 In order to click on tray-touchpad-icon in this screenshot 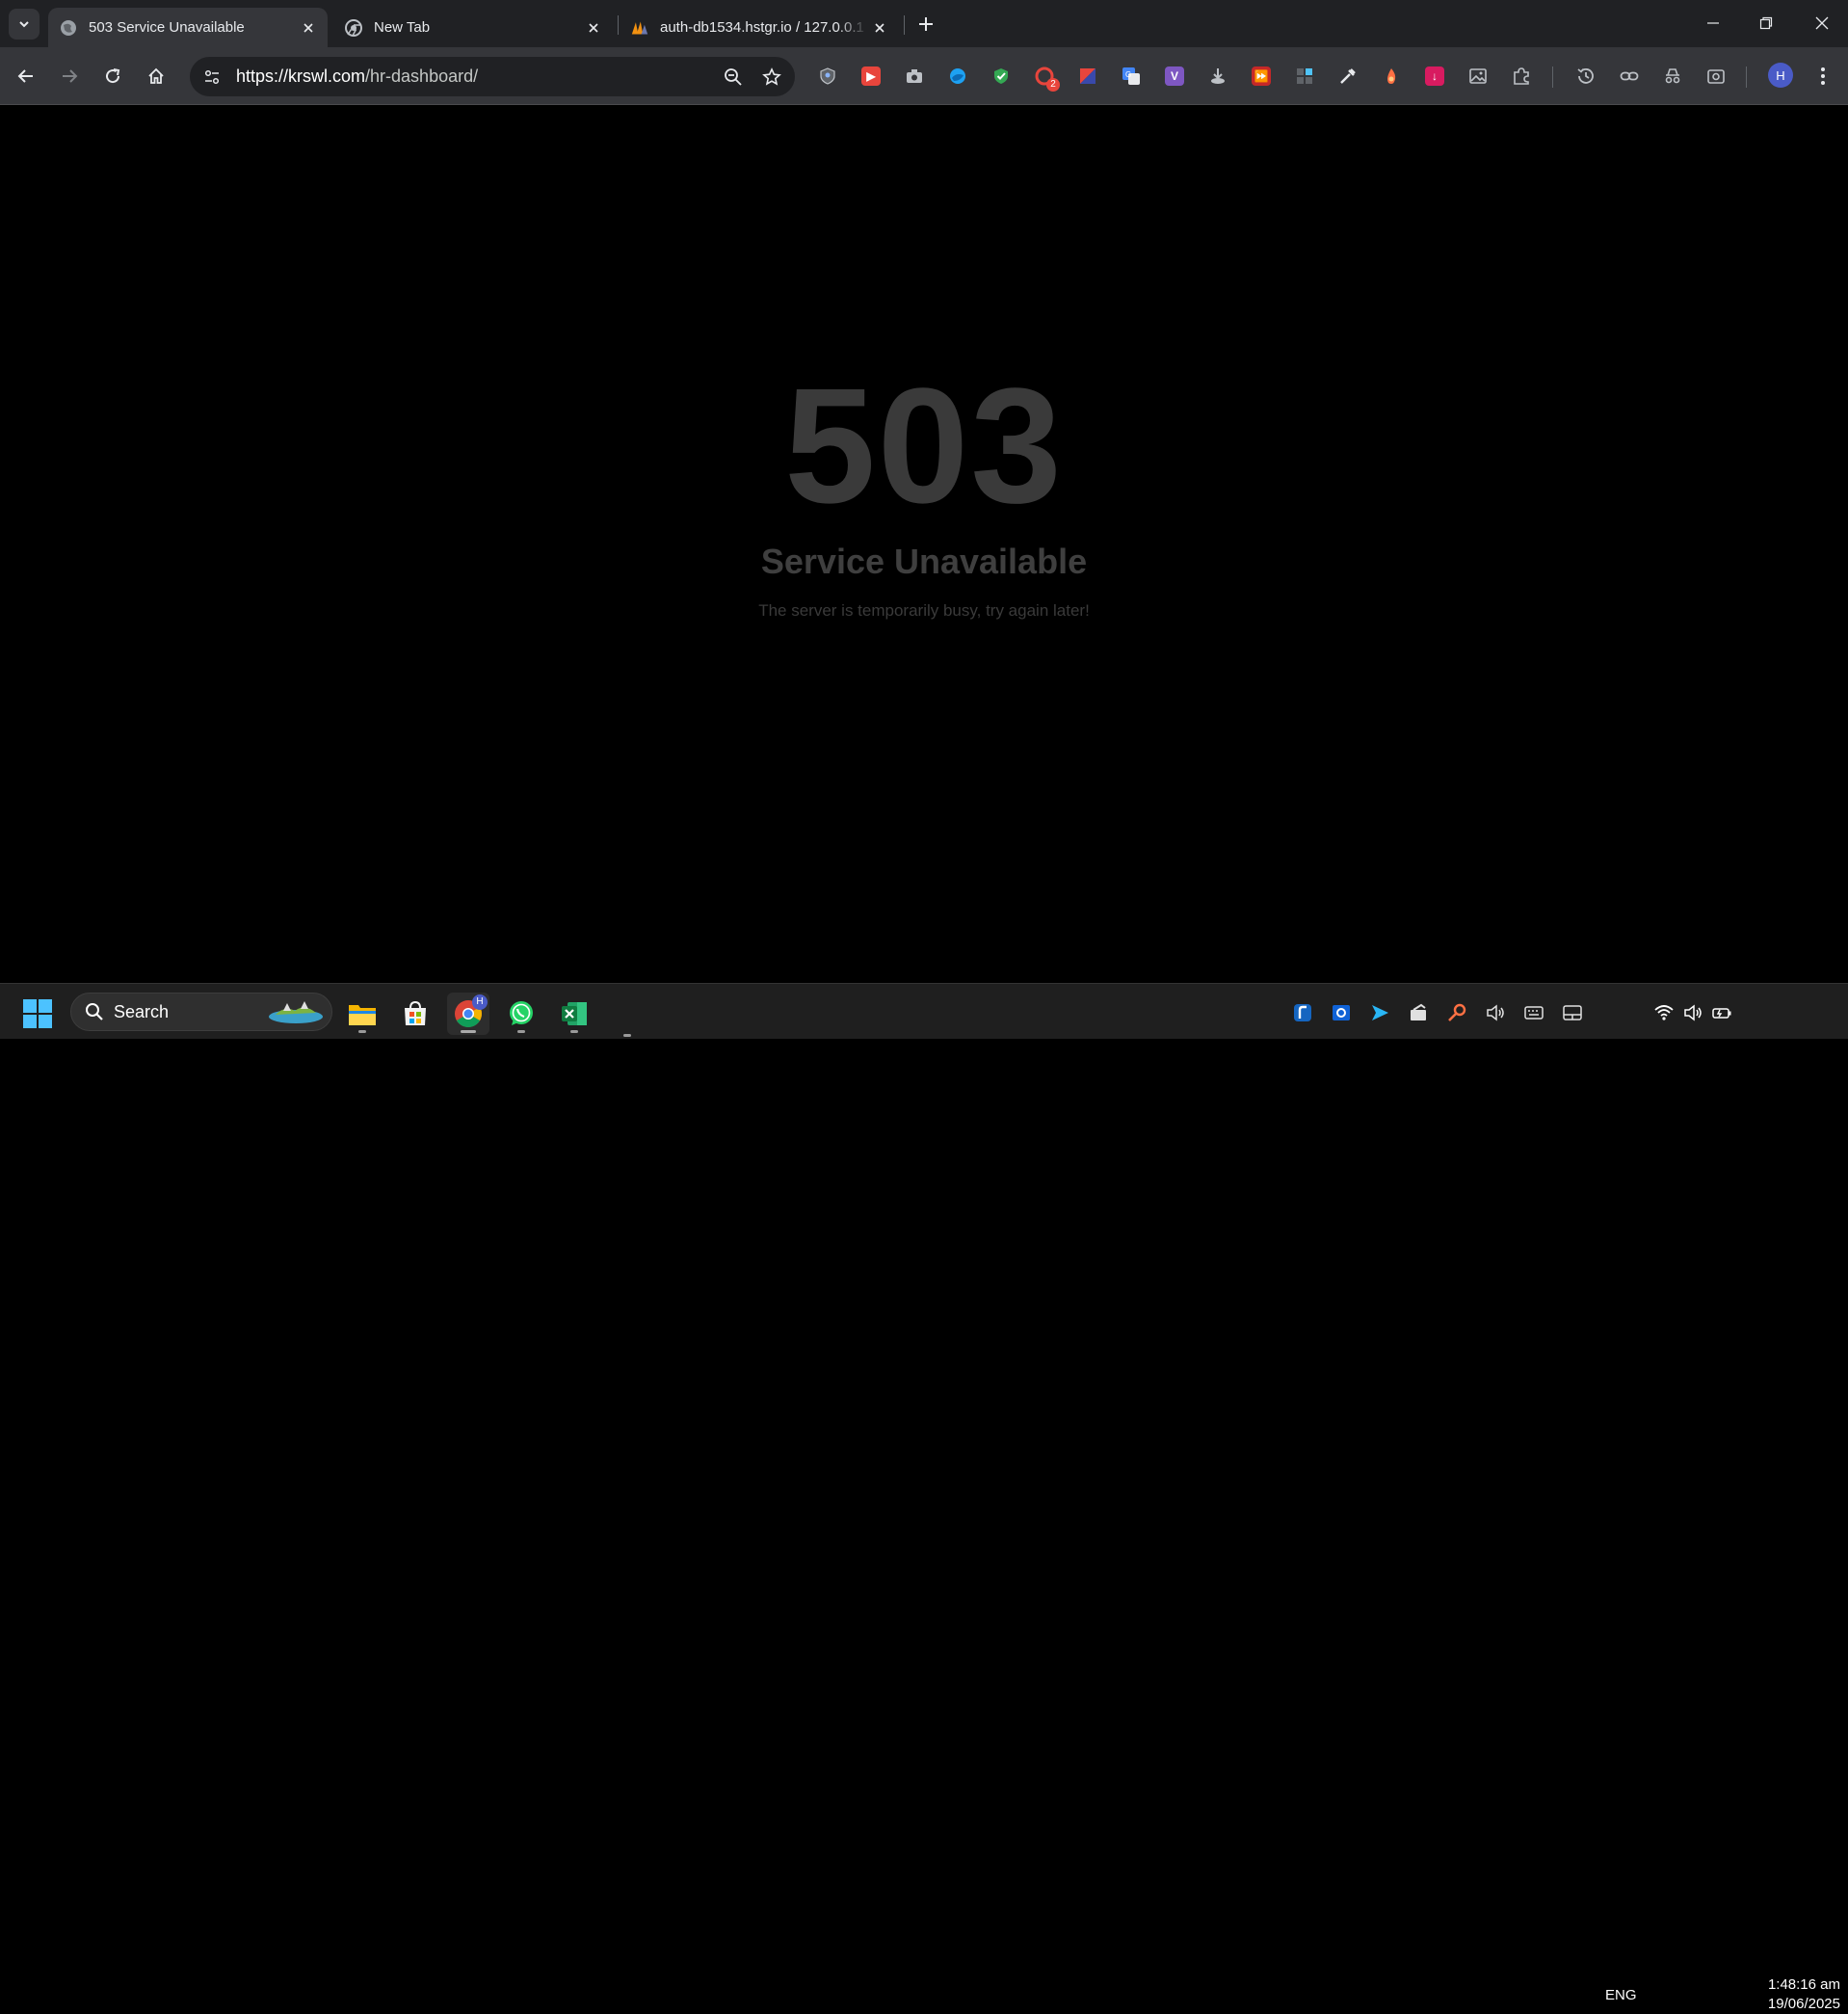, I will do `click(1573, 1012)`.